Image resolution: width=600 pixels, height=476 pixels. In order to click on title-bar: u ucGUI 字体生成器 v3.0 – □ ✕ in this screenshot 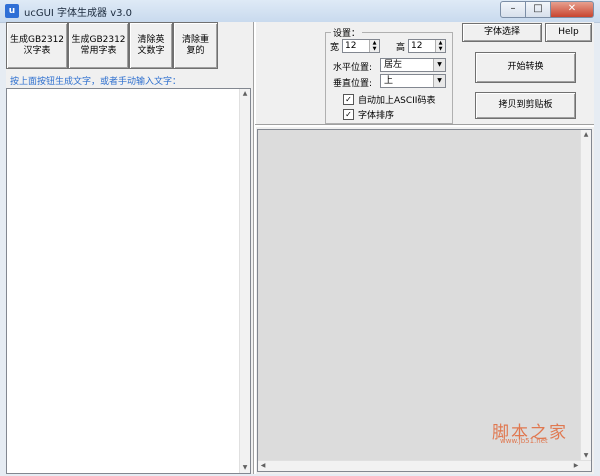, I will do `click(300, 11)`.